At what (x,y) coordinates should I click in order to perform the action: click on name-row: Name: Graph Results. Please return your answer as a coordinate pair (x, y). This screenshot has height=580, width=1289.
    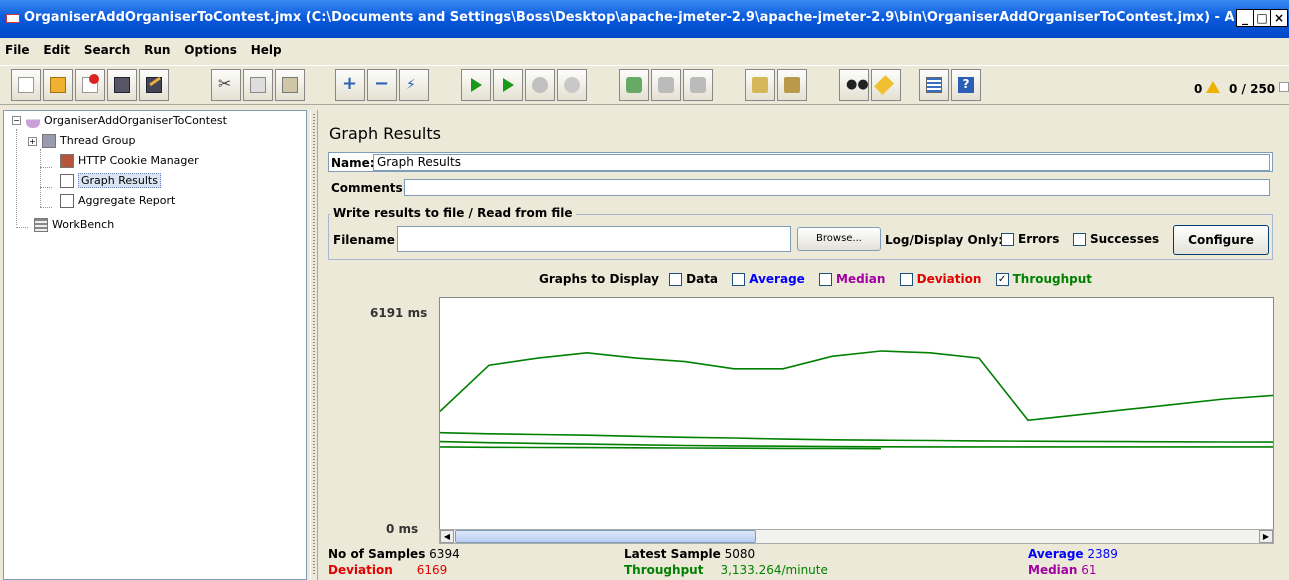
    Looking at the image, I should click on (800, 162).